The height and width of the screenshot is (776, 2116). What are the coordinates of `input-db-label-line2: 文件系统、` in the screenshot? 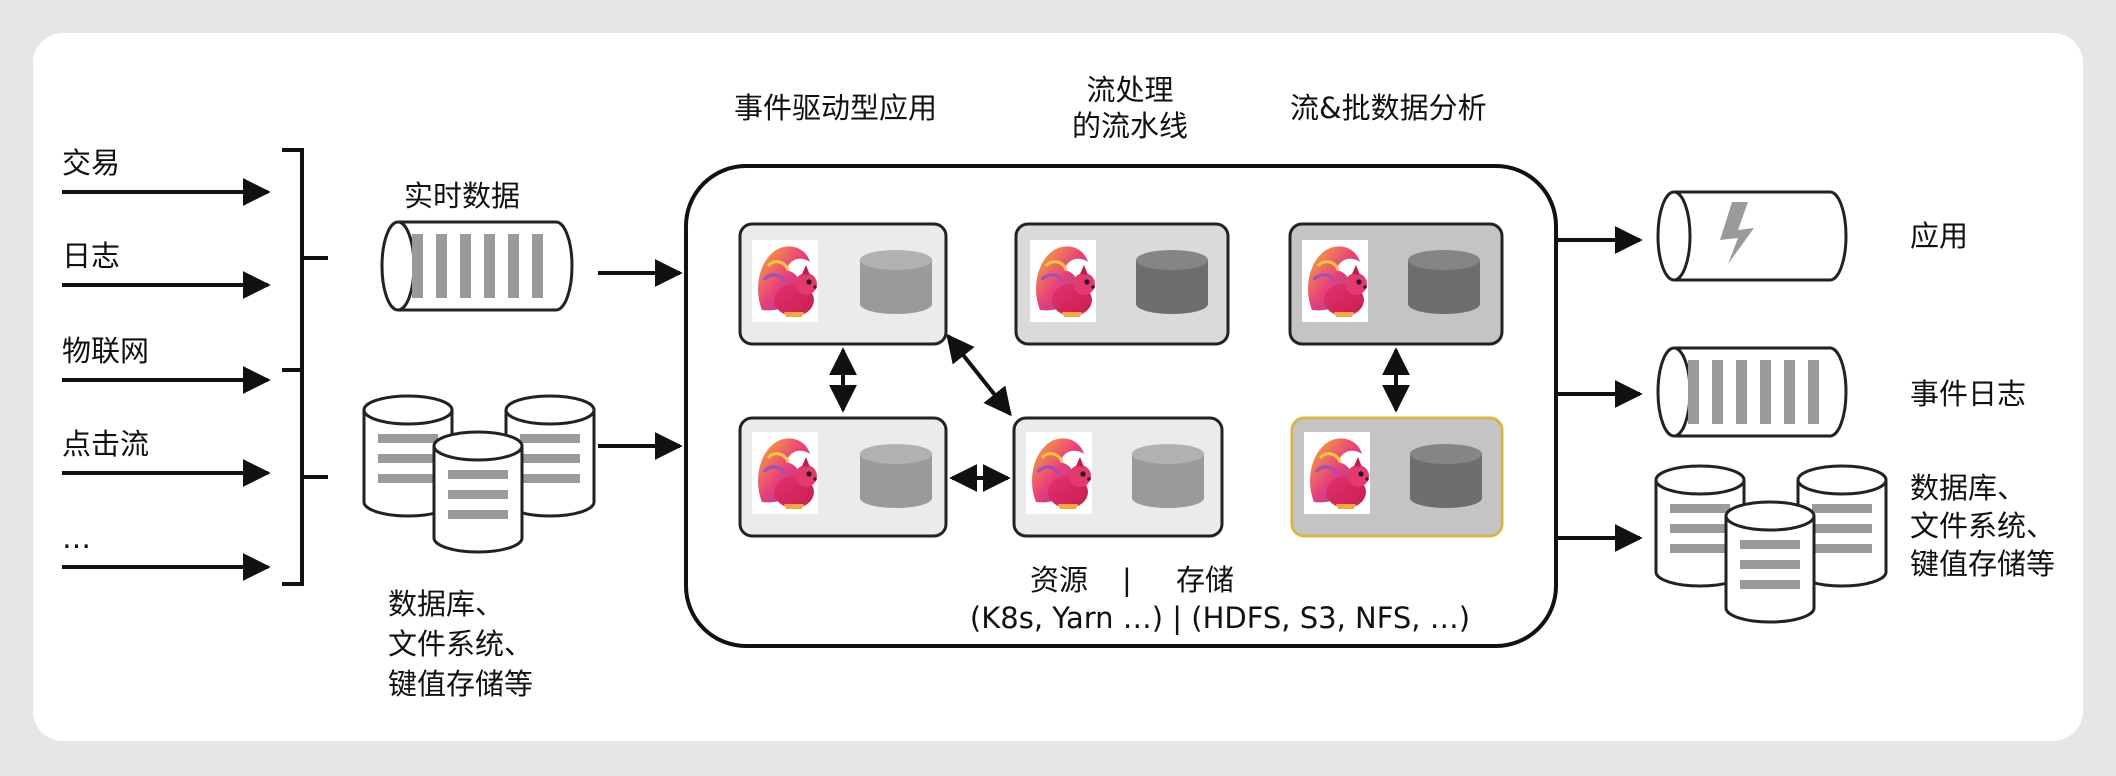 It's located at (461, 644).